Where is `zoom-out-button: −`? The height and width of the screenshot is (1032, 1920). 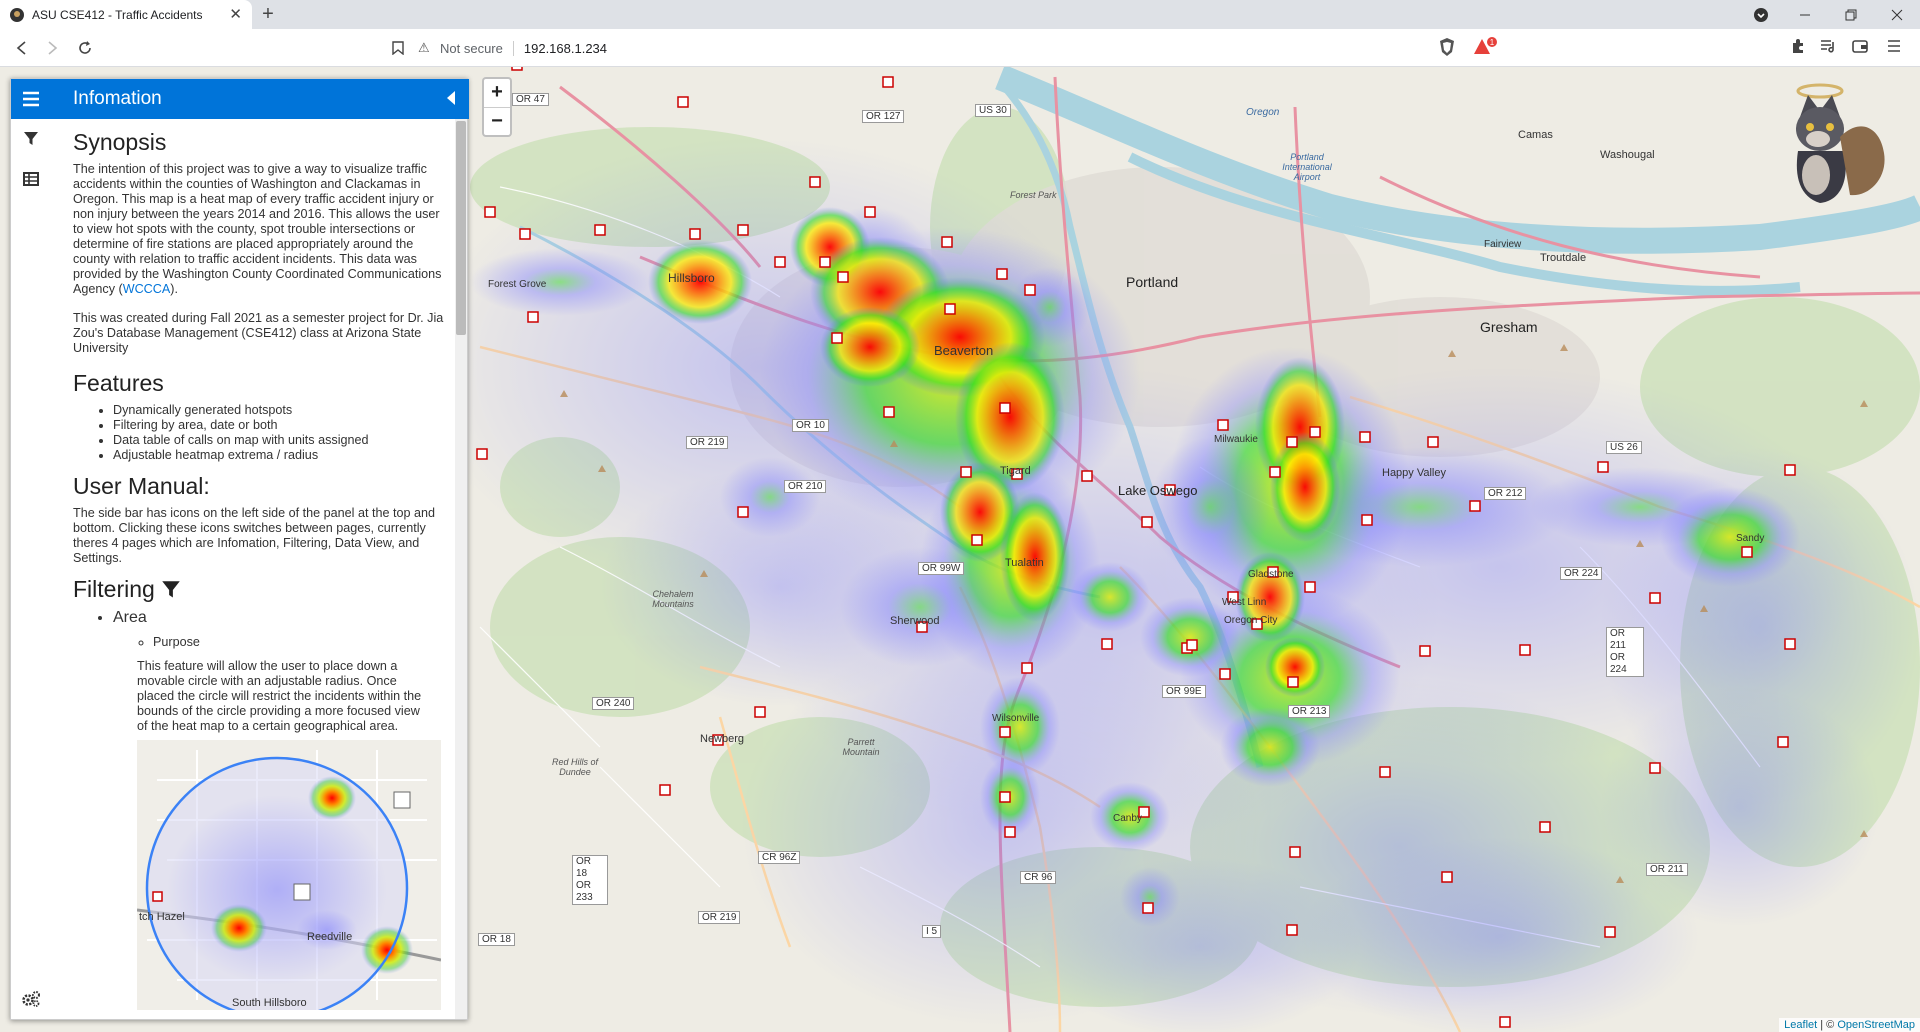
zoom-out-button: − is located at coordinates (497, 121).